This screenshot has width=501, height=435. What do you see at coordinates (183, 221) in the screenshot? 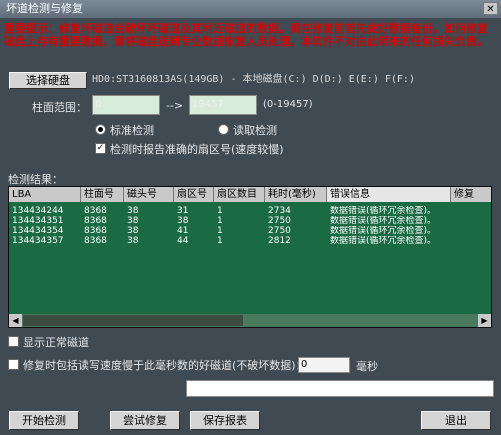
I see `cell-sector: 38` at bounding box center [183, 221].